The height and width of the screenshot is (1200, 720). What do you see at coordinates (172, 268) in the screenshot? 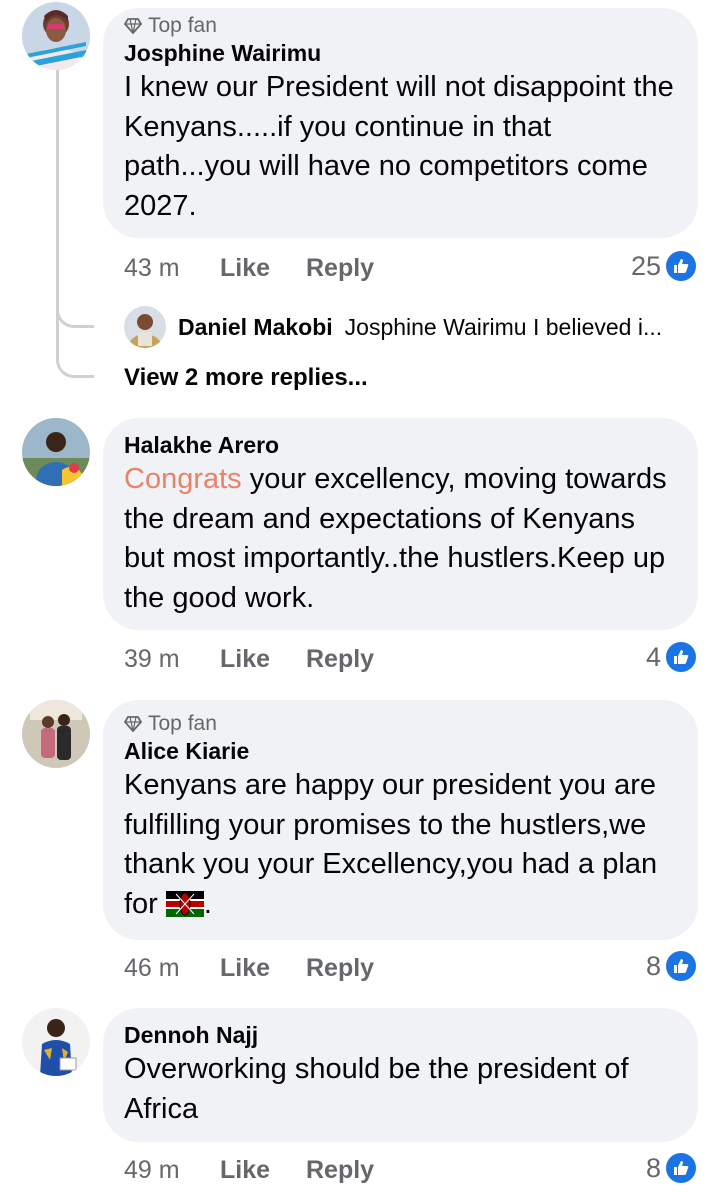
I see `comment-time: 43 m` at bounding box center [172, 268].